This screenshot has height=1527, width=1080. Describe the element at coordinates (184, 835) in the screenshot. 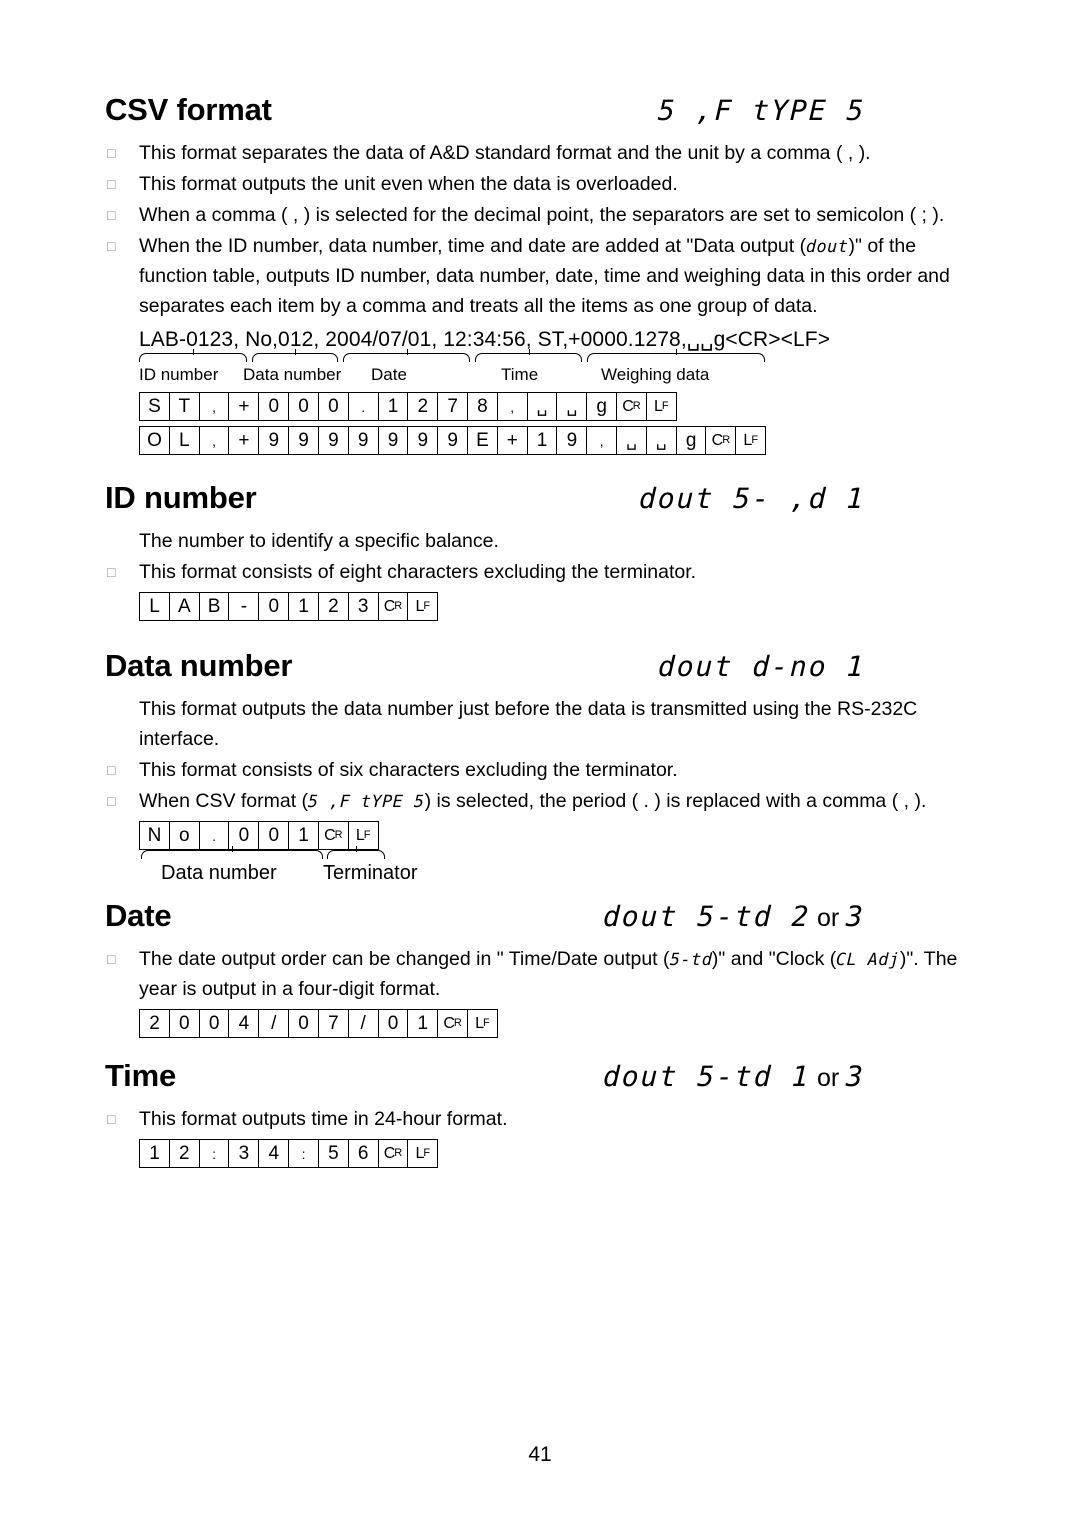

I see `cell-char: o` at that location.